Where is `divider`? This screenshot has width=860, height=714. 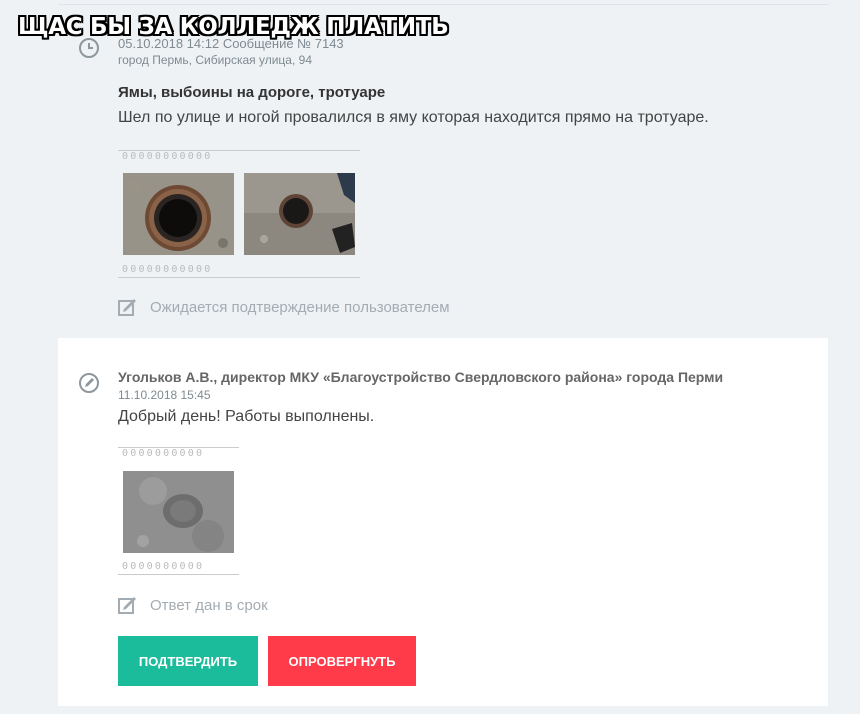 divider is located at coordinates (443, 4).